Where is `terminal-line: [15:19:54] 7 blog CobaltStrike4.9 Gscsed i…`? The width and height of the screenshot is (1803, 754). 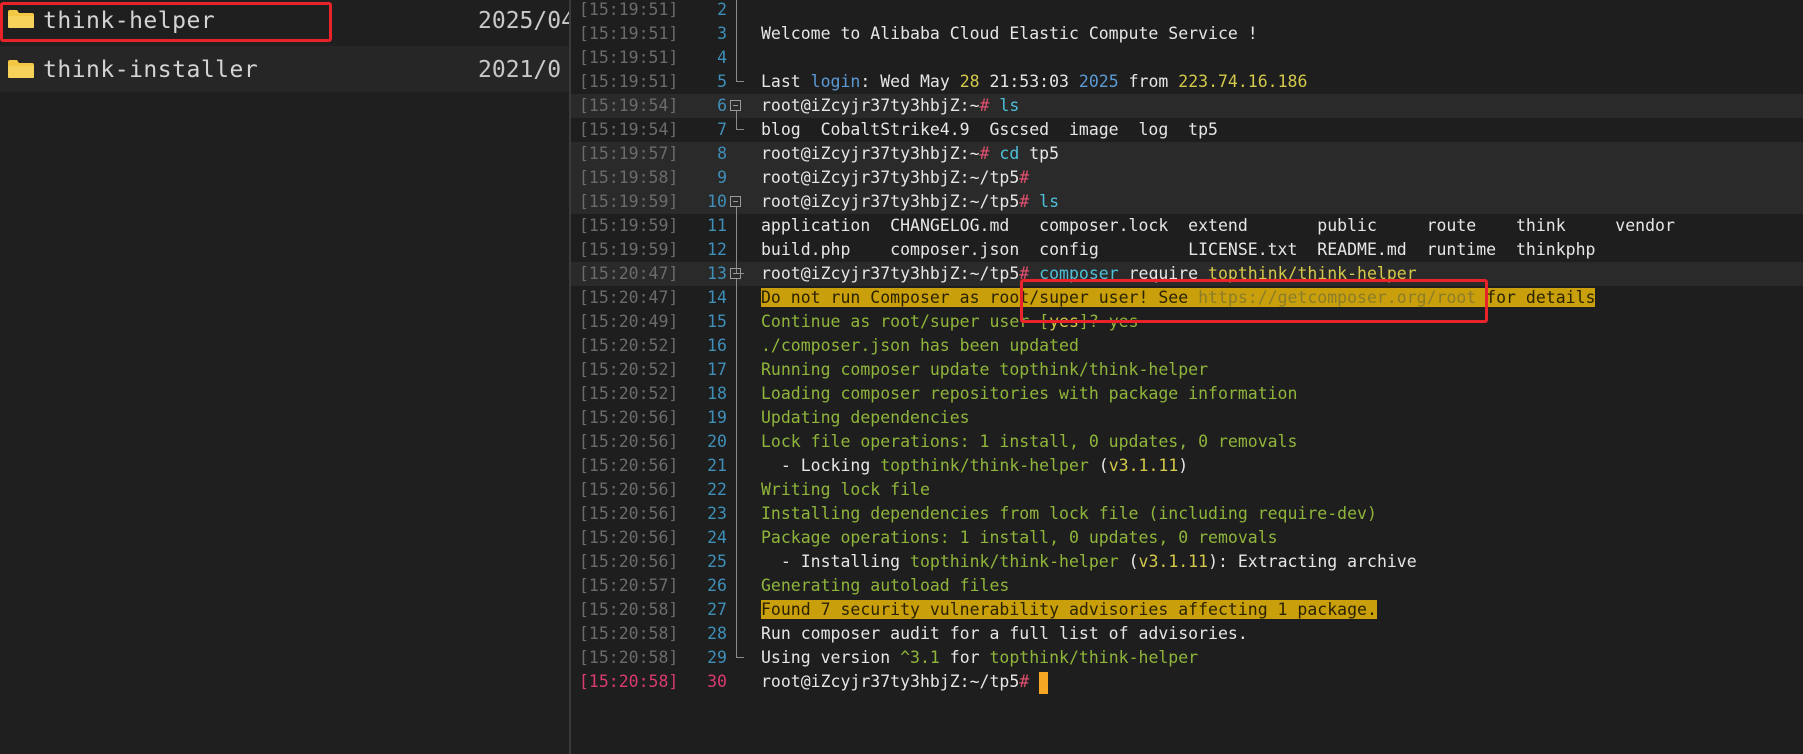
terminal-line: [15:19:54] 7 blog CobaltStrike4.9 Gscsed i… is located at coordinates (1187, 130).